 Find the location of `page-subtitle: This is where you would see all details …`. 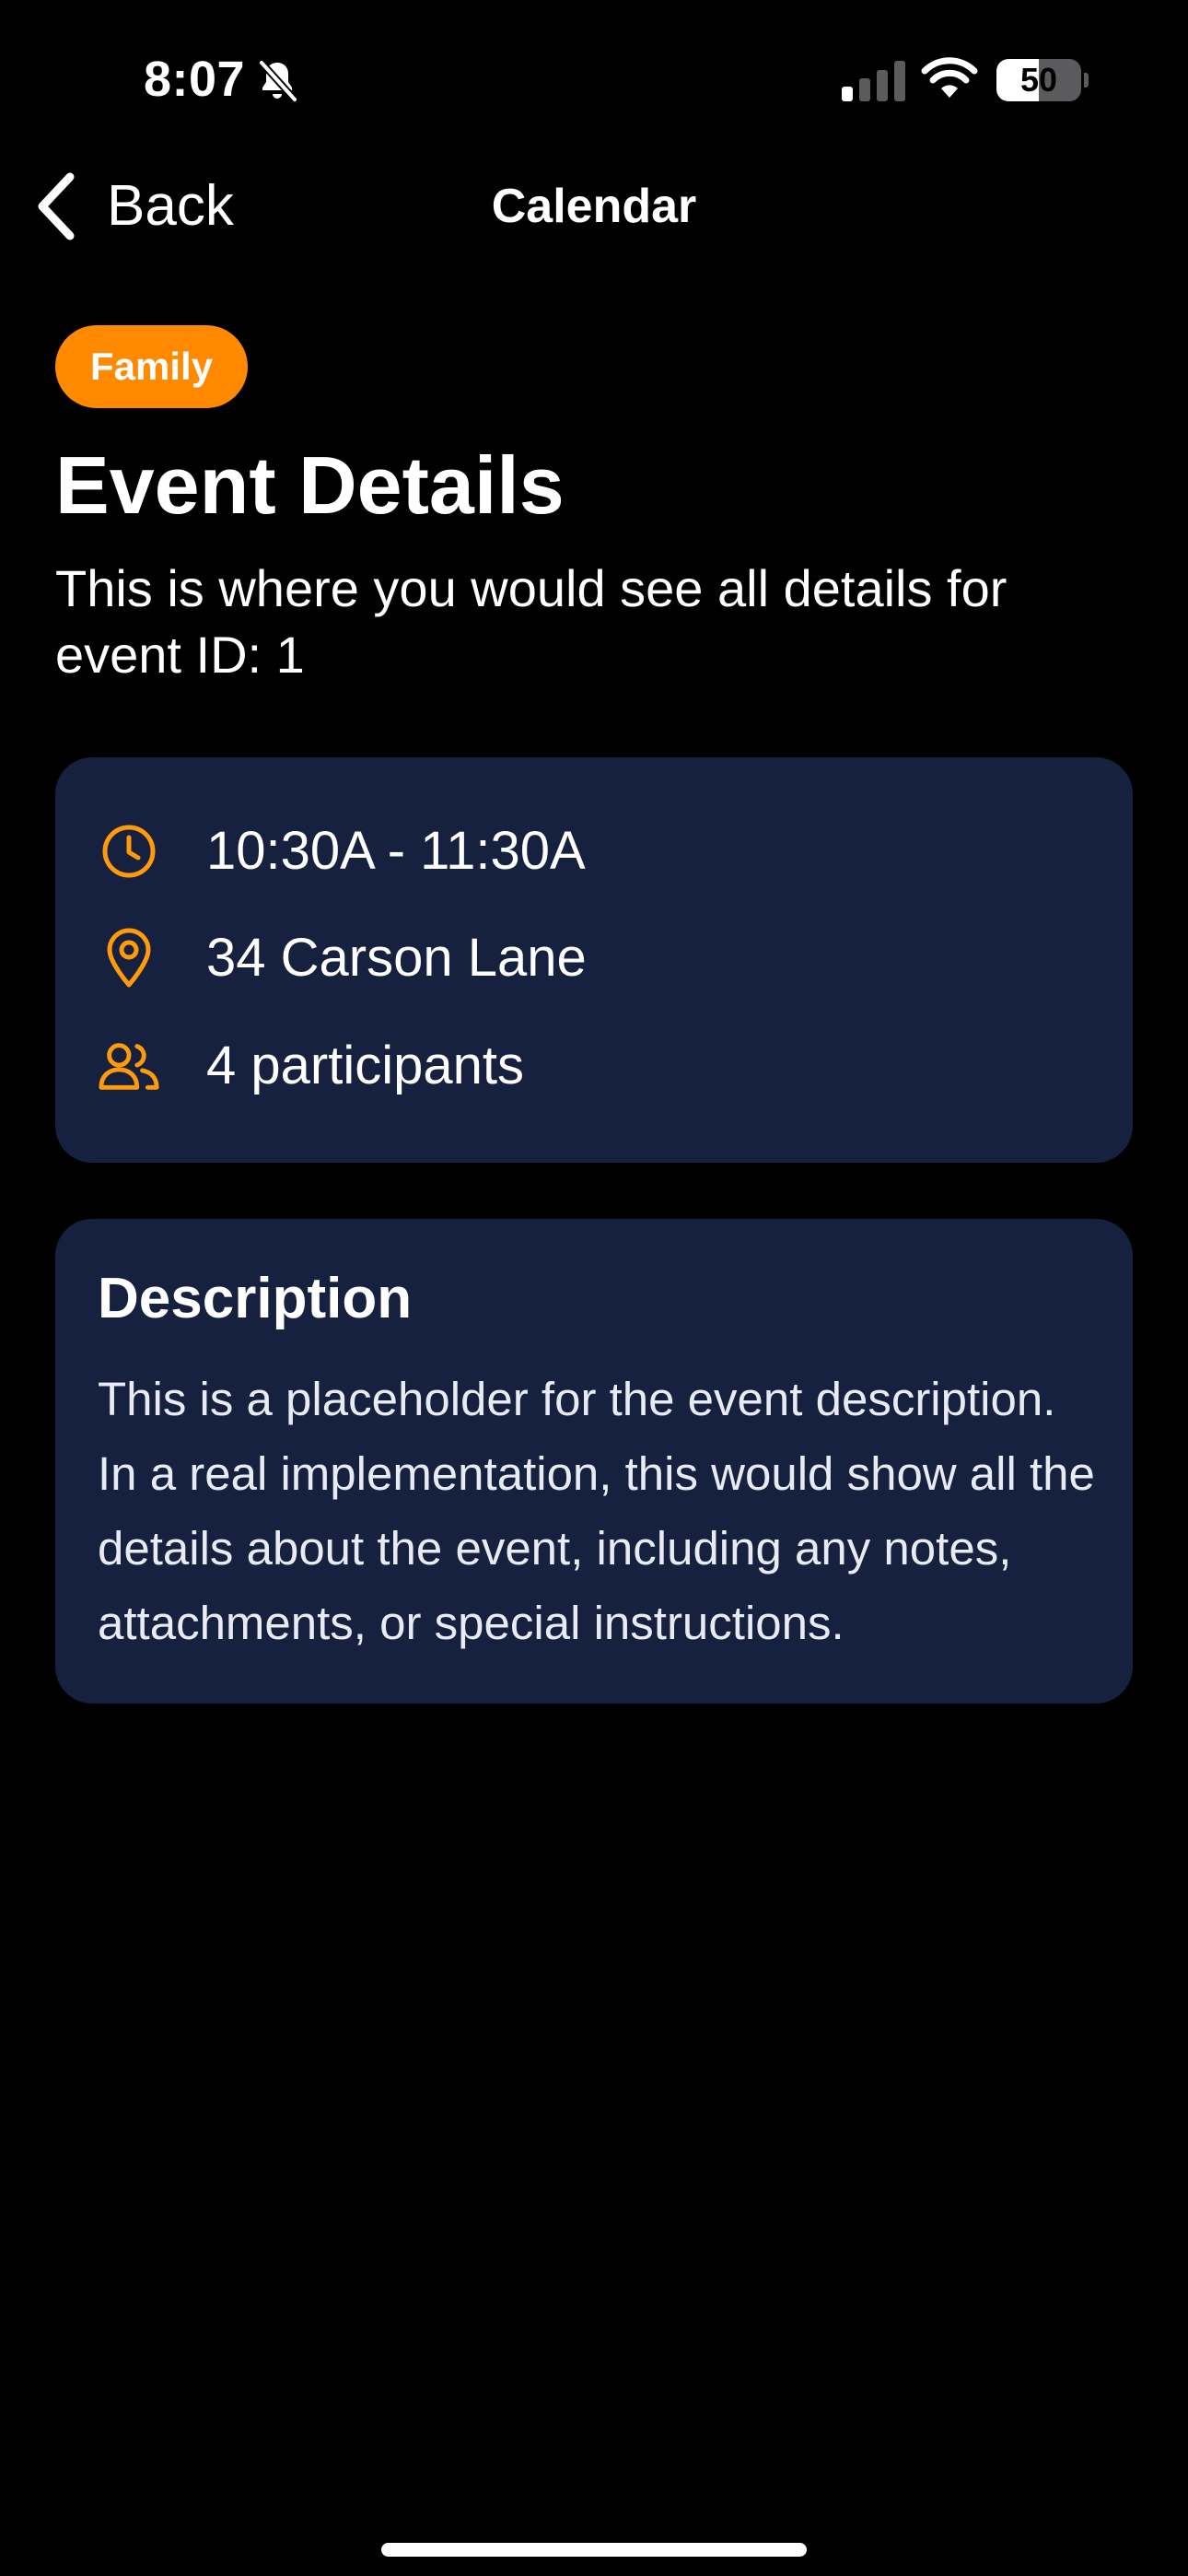

page-subtitle: This is where you would see all details … is located at coordinates (531, 621).